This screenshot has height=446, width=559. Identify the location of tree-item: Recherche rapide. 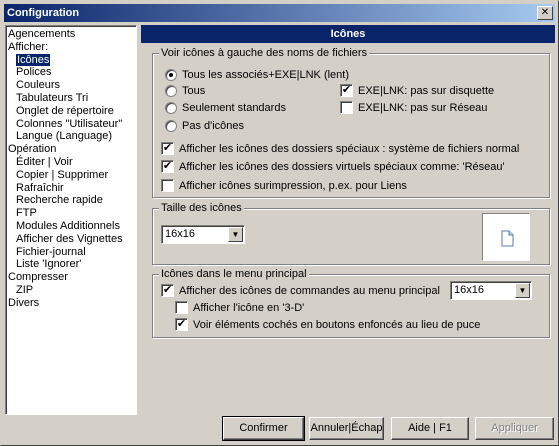
(72, 200).